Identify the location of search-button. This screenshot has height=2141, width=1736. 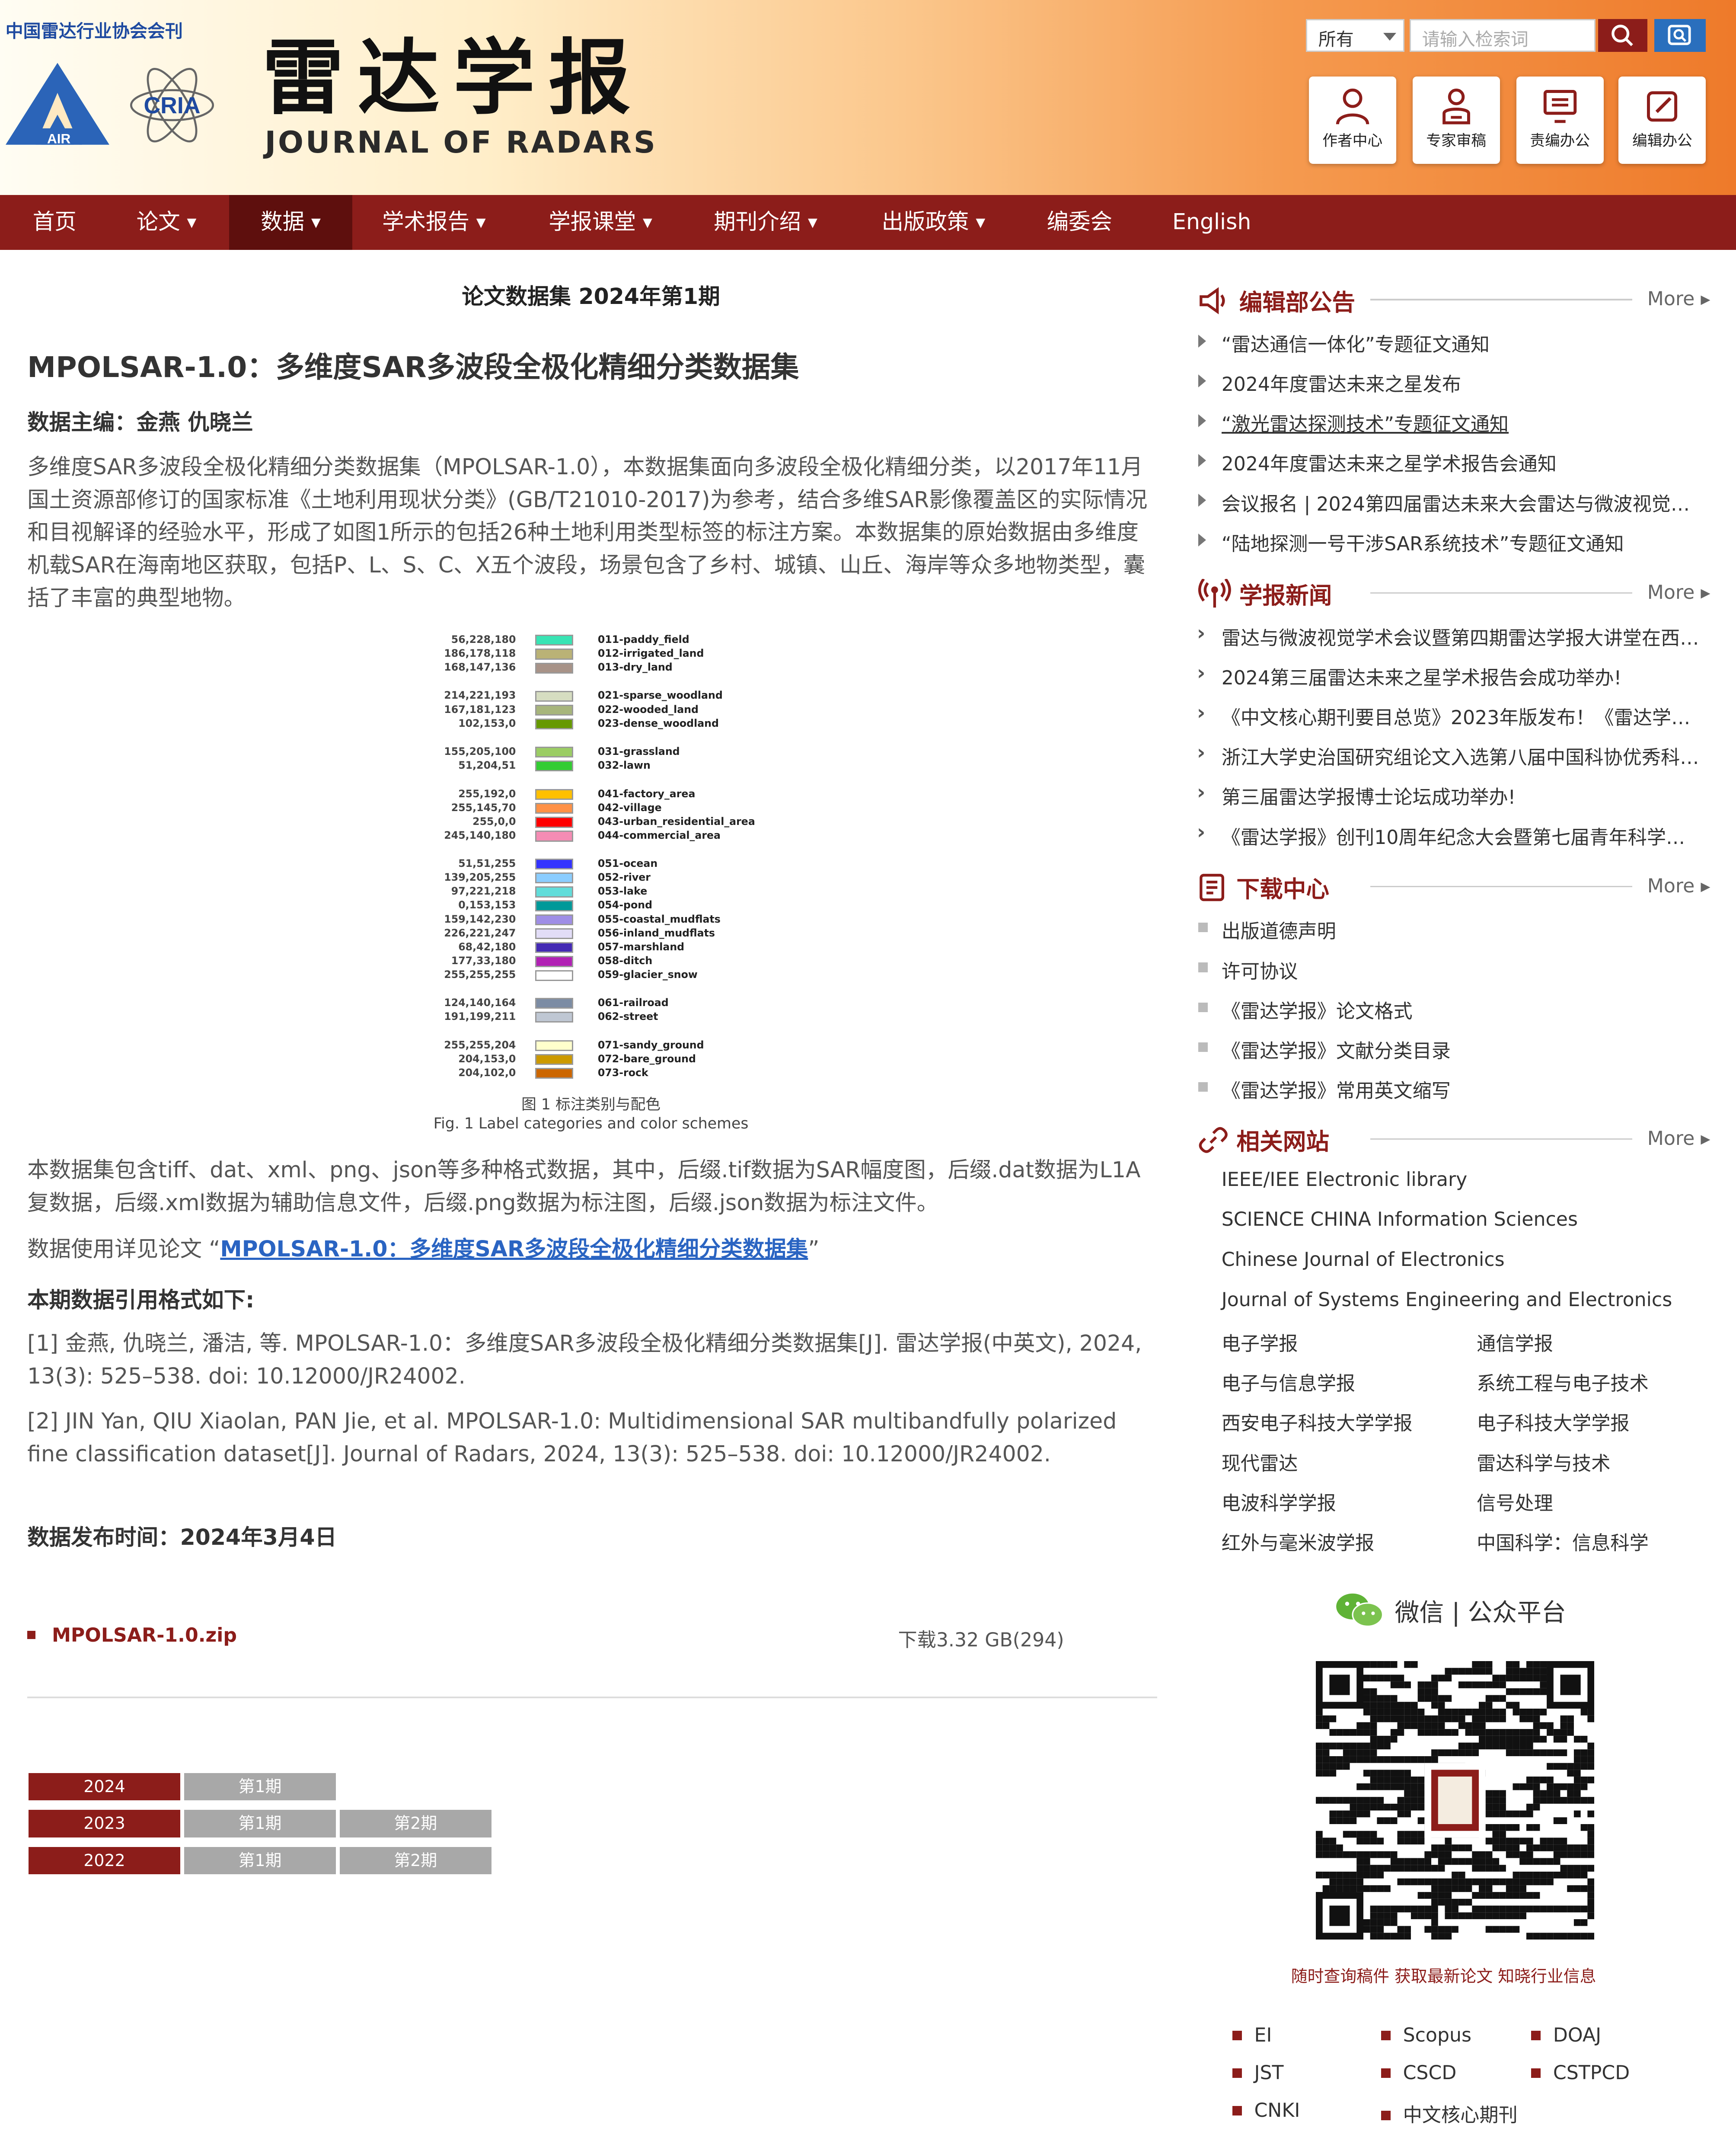
(1622, 35).